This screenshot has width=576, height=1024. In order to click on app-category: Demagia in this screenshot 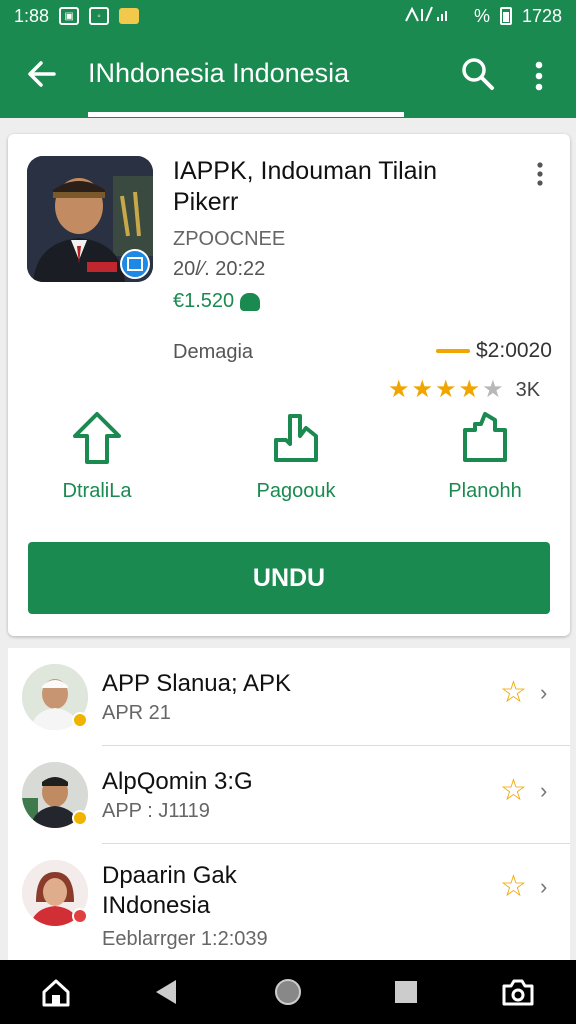, I will do `click(213, 352)`.